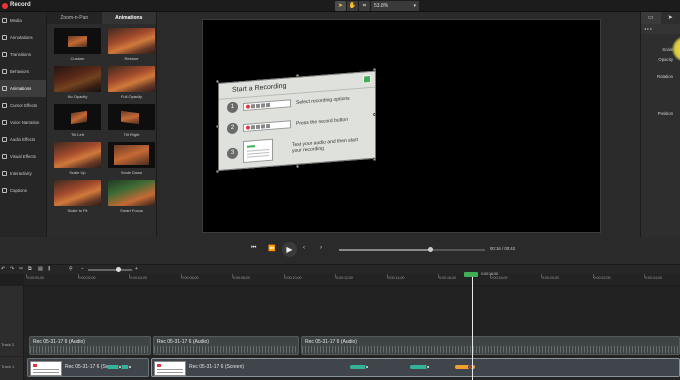 The width and height of the screenshot is (680, 380). What do you see at coordinates (77, 84) in the screenshot?
I see `animation-tile-no-opacity: No Opacity` at bounding box center [77, 84].